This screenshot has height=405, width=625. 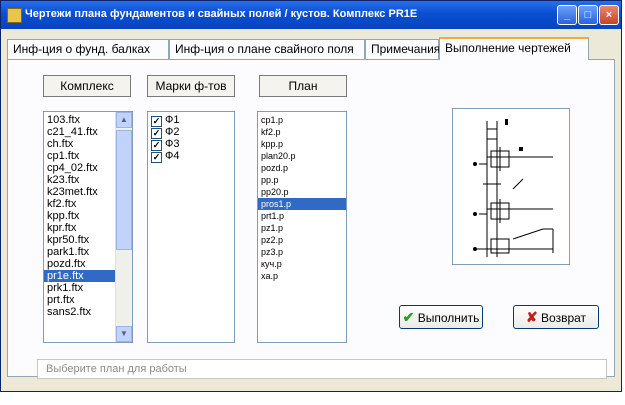 I want to click on tab-fund-beams: Инф-ция о фунд. балках, so click(x=88, y=49).